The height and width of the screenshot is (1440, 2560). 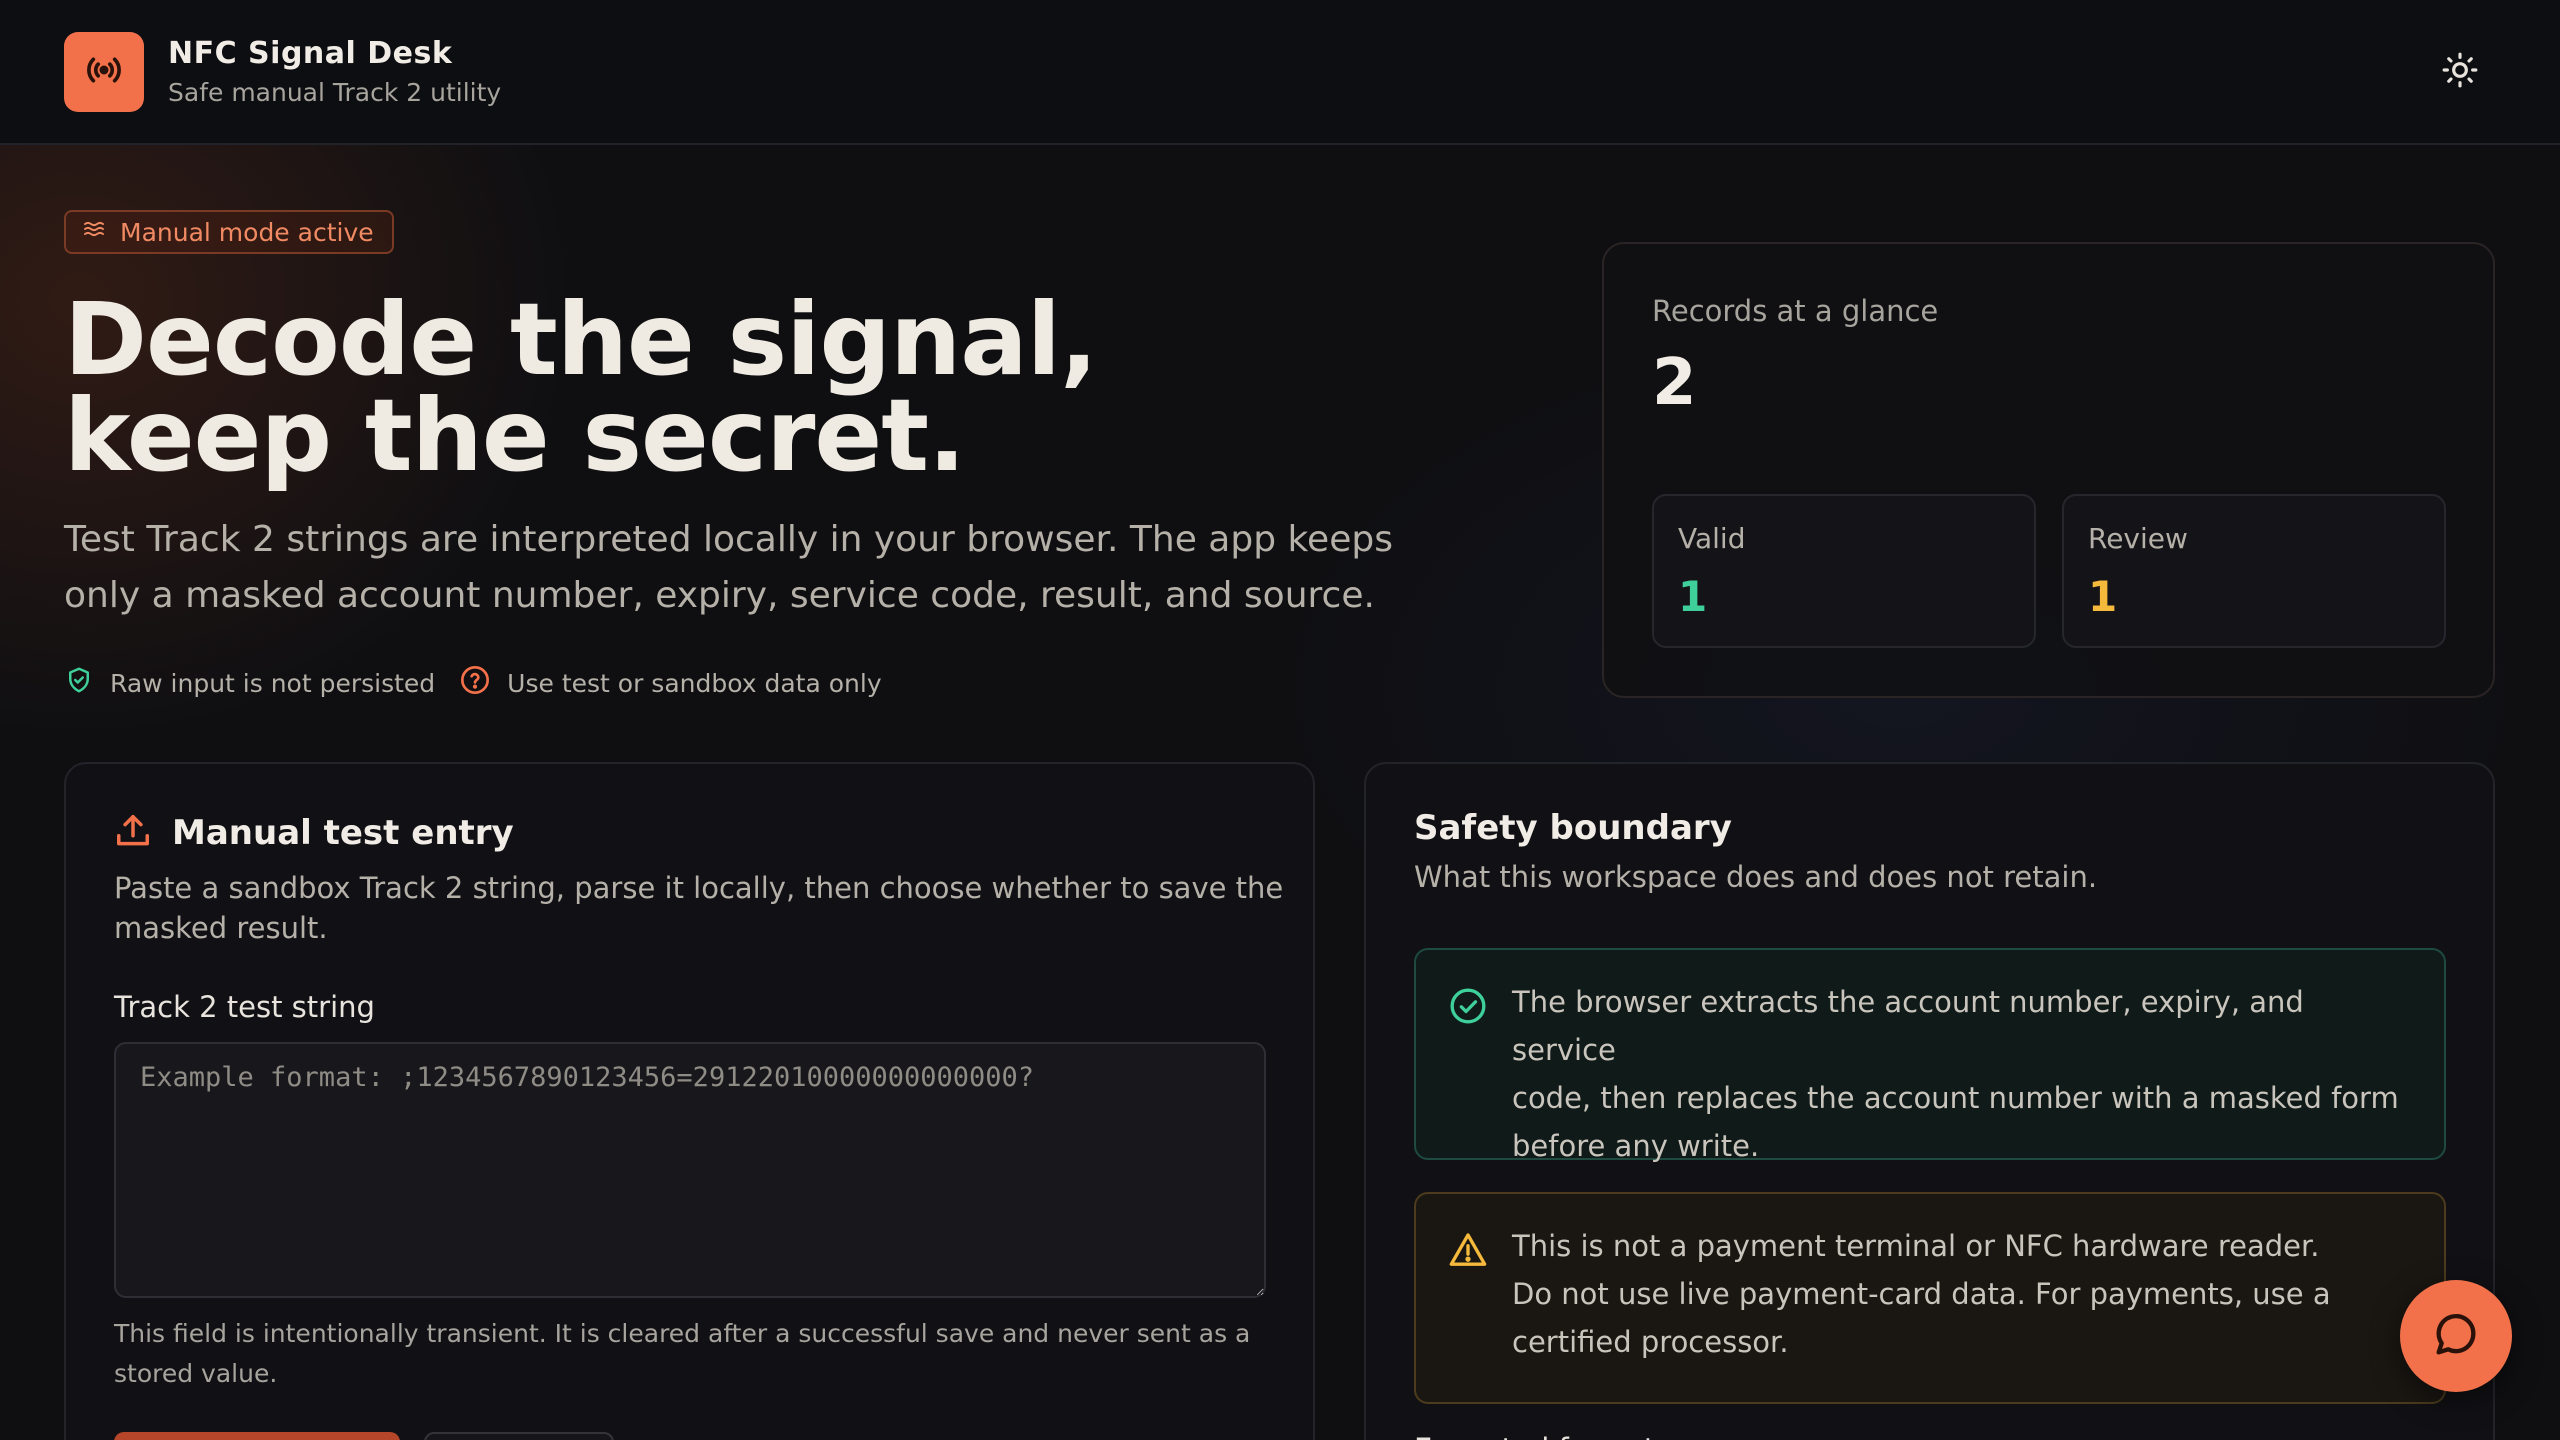 What do you see at coordinates (2048, 470) in the screenshot?
I see `records-summary-card: Records at a glance 2 Valid 1 Review 1` at bounding box center [2048, 470].